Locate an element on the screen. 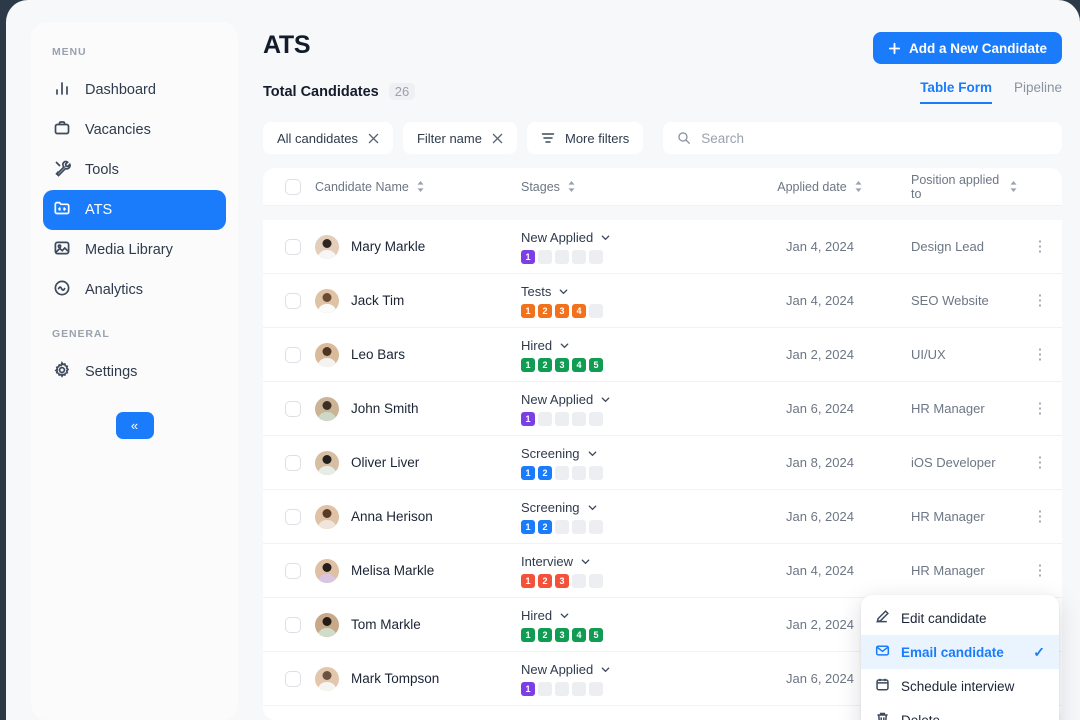 This screenshot has height=720, width=1080. cell-applied-date: Jan 2, 2024 is located at coordinates (820, 354).